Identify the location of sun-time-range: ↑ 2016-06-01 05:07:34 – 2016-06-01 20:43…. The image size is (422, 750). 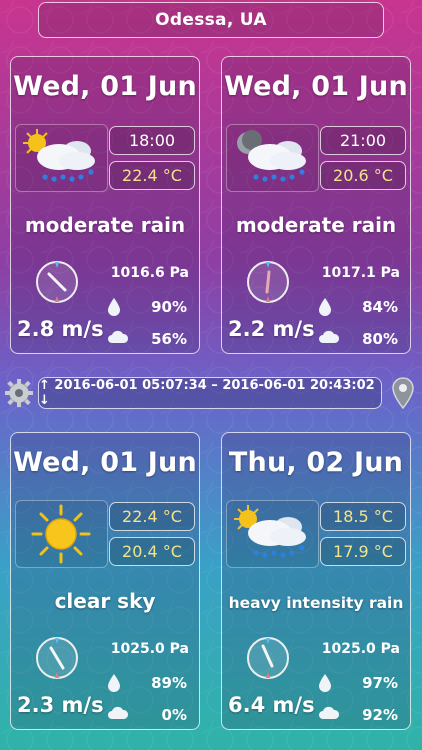
(210, 393).